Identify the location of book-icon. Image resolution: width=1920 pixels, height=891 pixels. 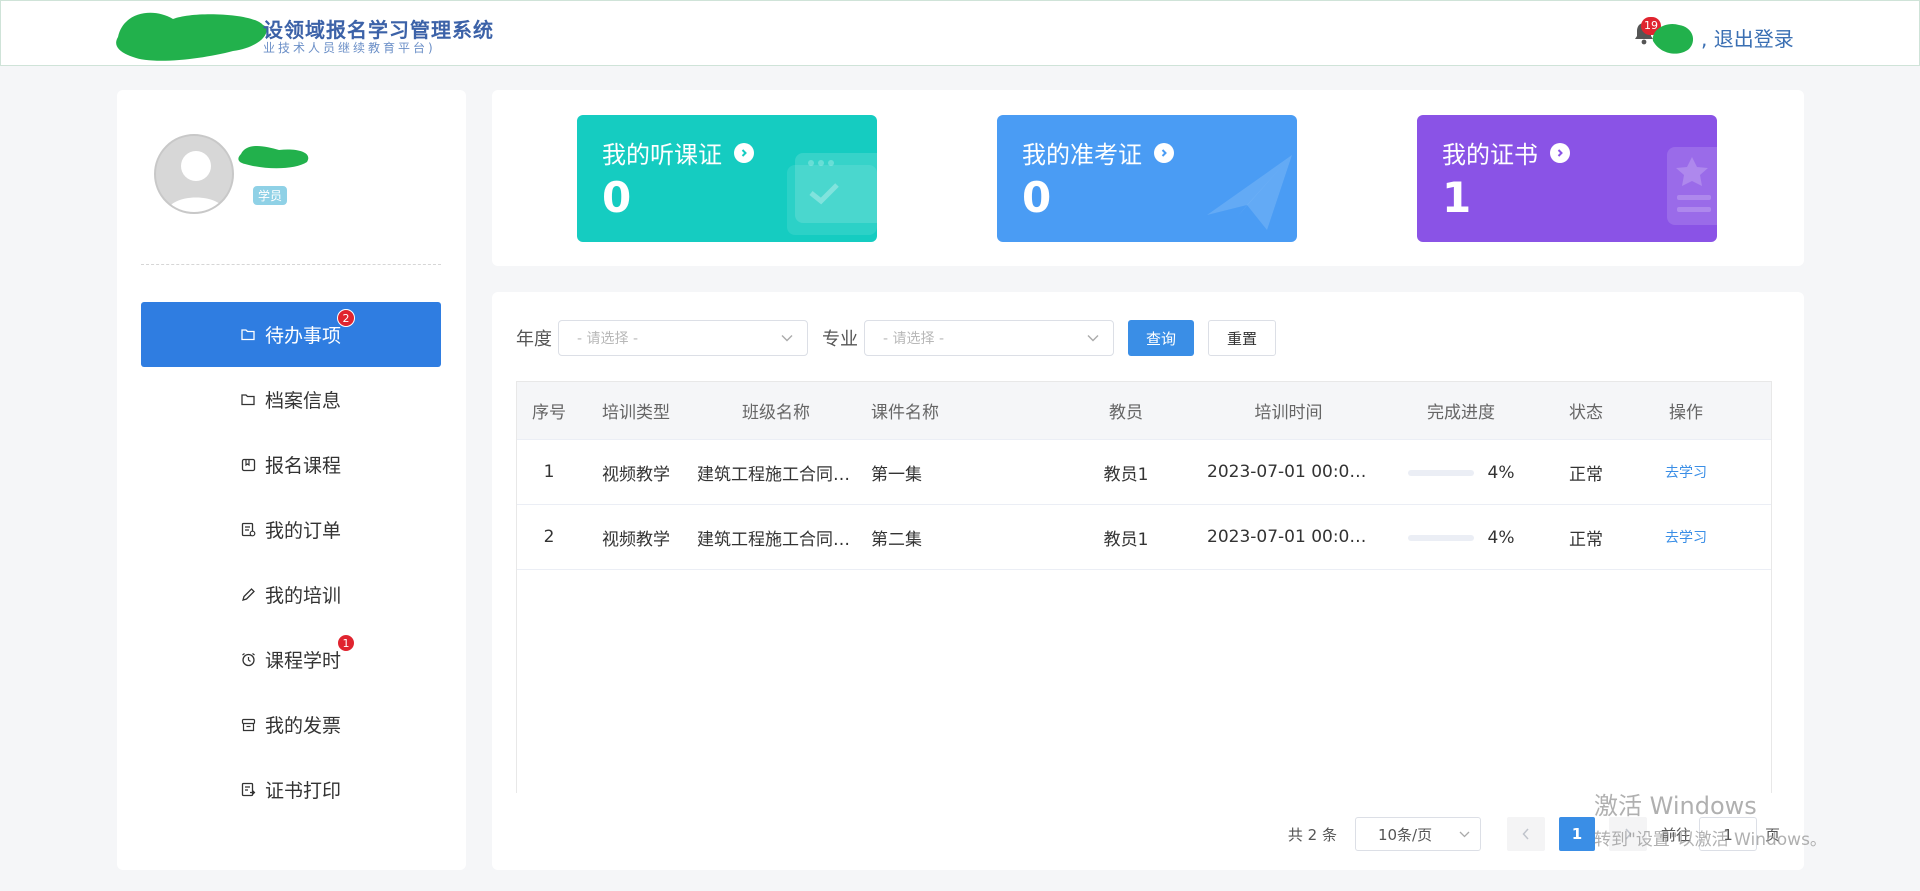
(249, 465).